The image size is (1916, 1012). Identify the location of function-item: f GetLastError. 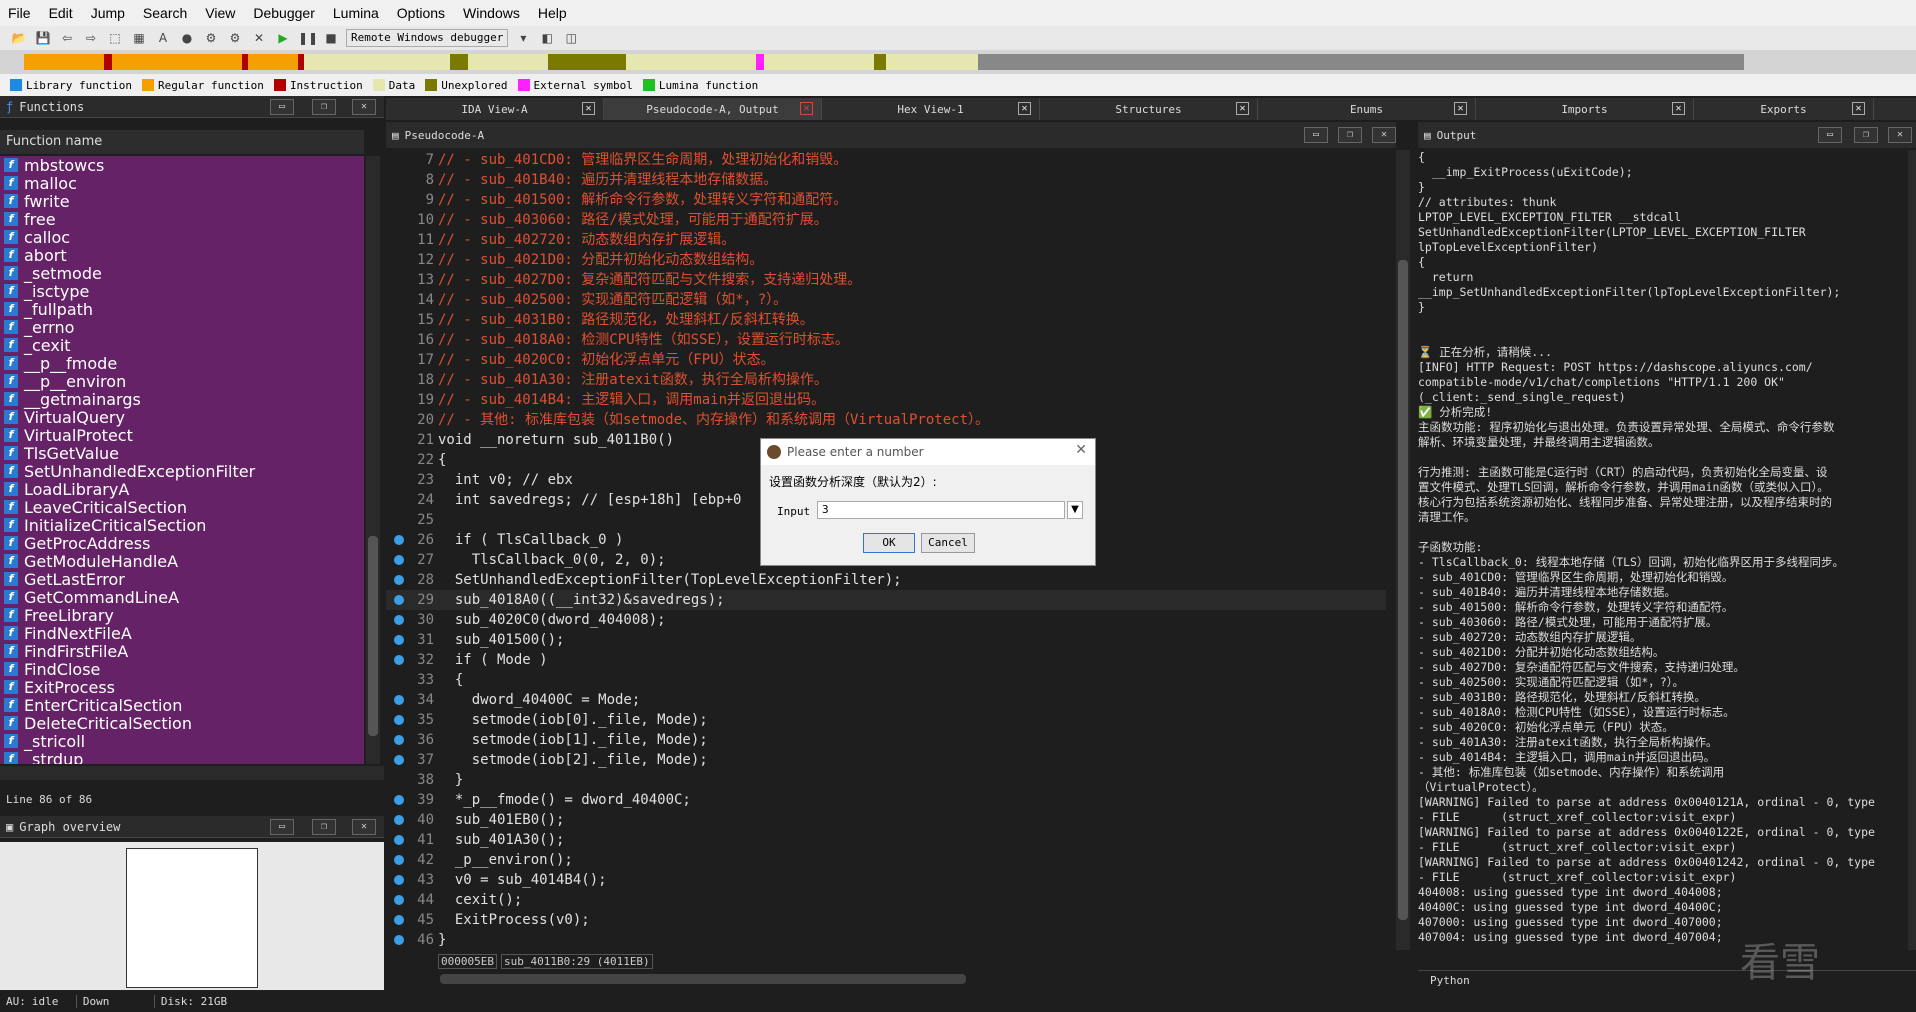
(182, 579).